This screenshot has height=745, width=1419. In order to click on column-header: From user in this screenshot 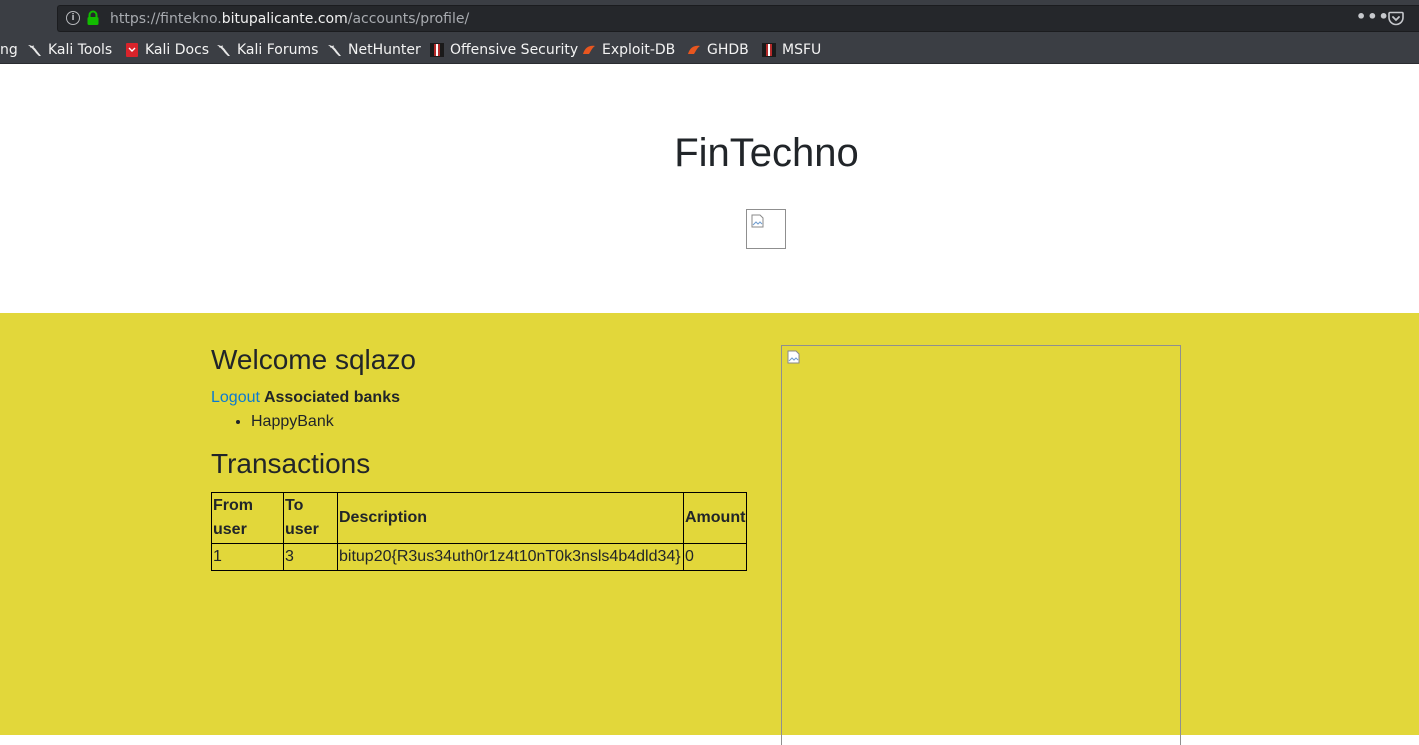, I will do `click(247, 518)`.